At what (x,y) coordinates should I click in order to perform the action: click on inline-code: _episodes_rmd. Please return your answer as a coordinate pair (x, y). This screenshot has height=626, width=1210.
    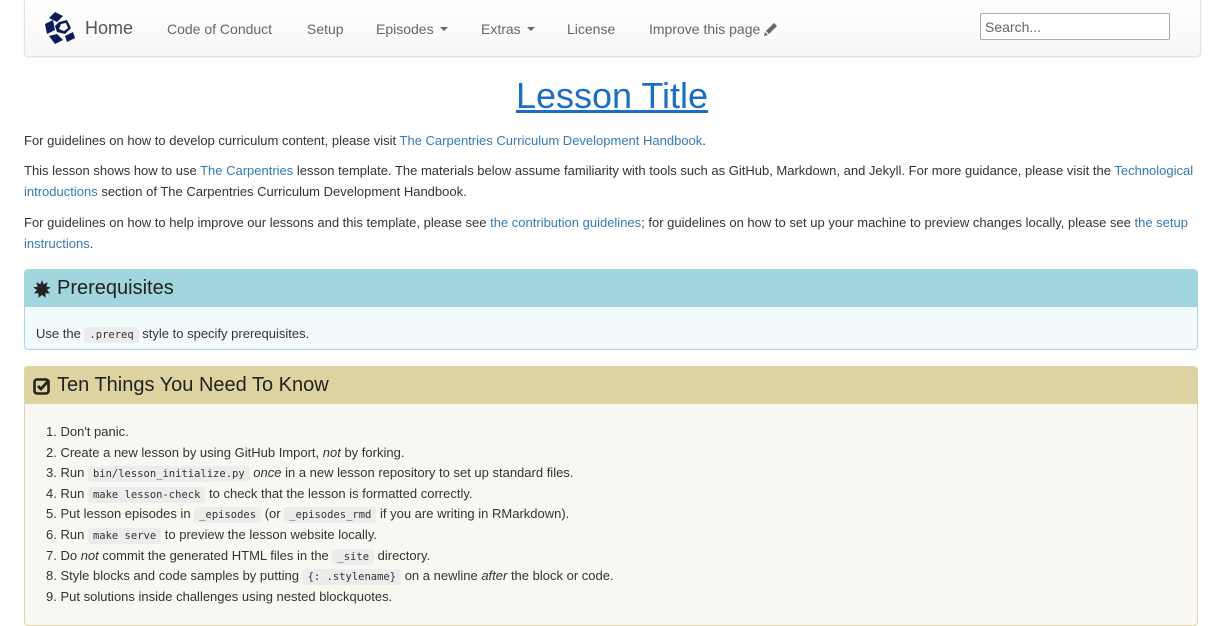
    Looking at the image, I should click on (330, 515).